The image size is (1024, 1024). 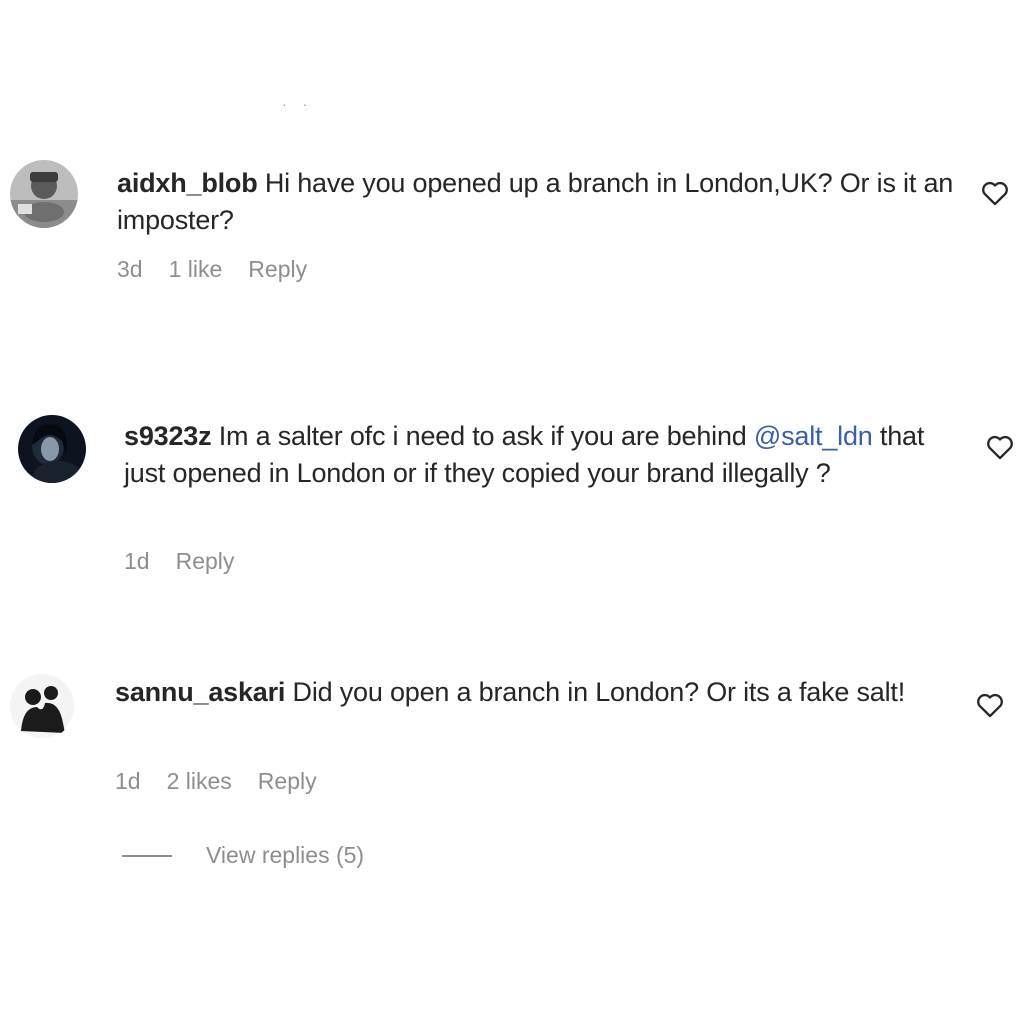 I want to click on view-replies-button: View replies (5), so click(x=243, y=855).